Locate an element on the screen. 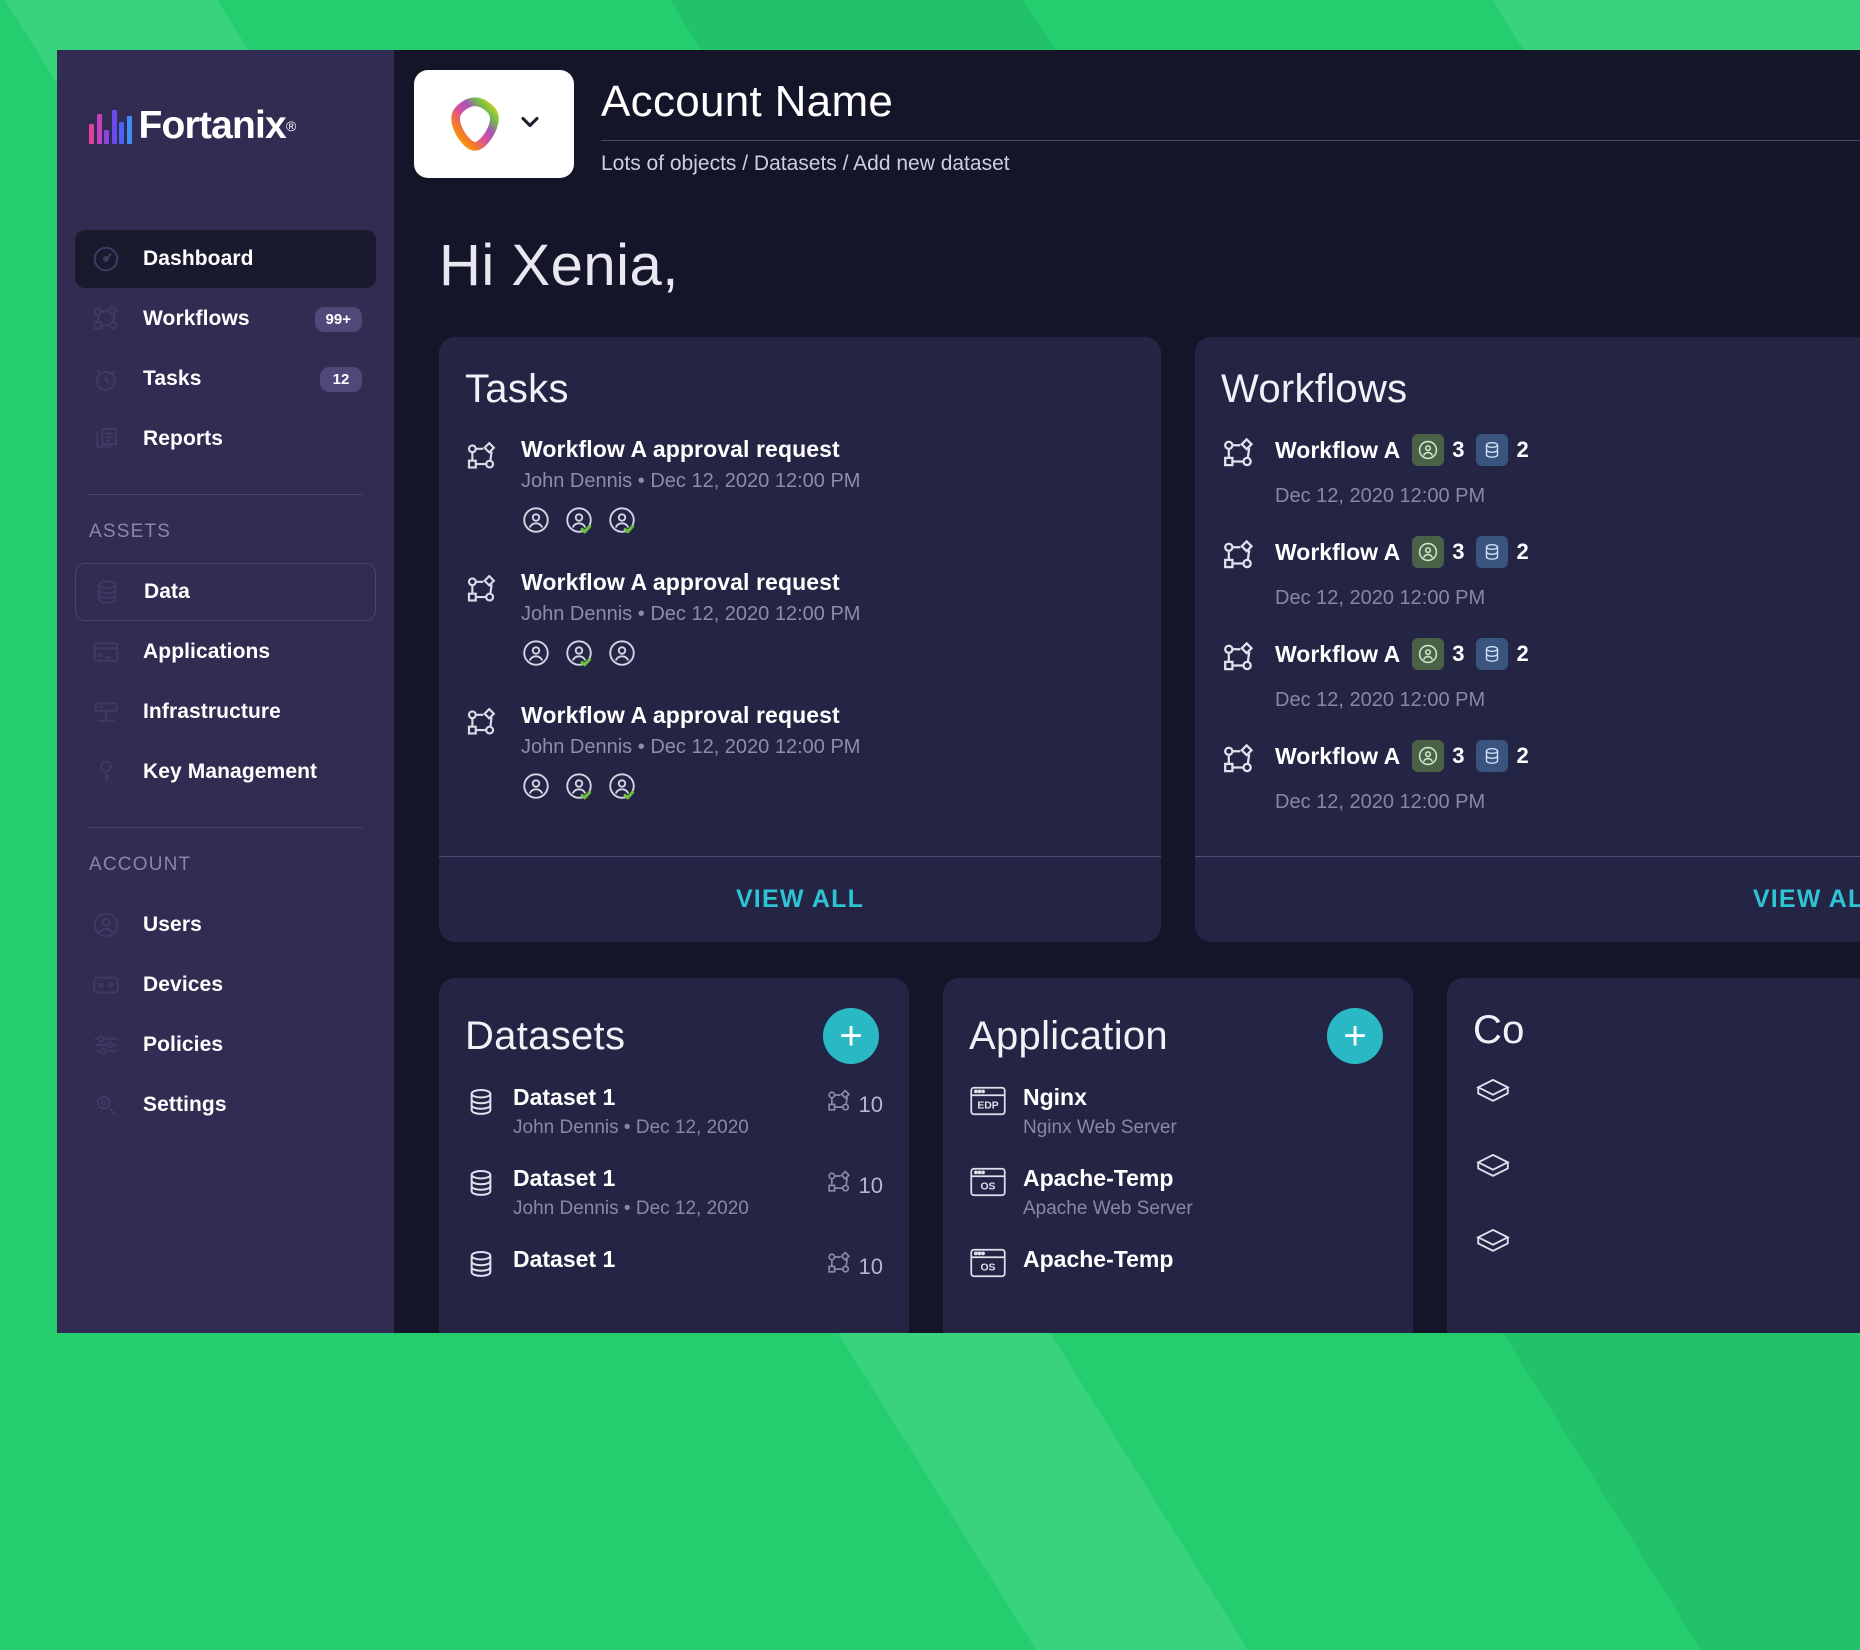  add-application-button: + is located at coordinates (1355, 1036).